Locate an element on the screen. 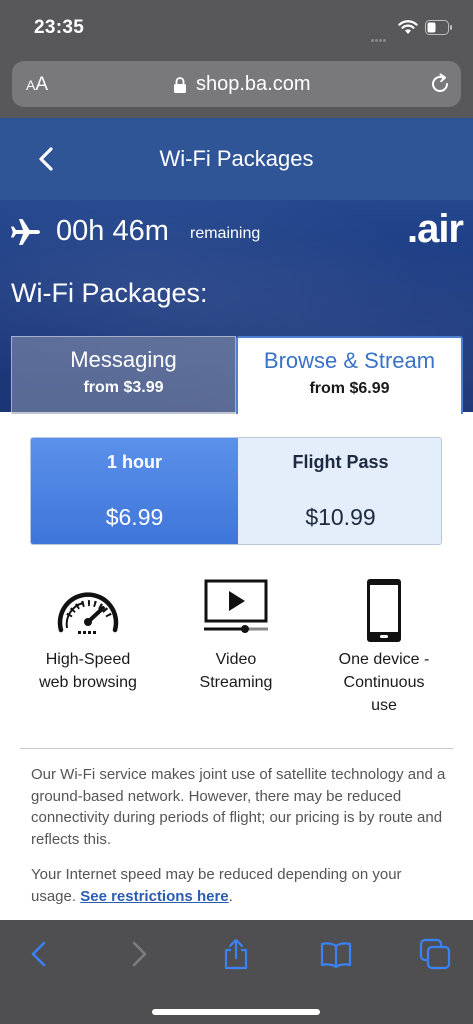  duration-option-flight-pass: Flight Pass $10.99 is located at coordinates (339, 491).